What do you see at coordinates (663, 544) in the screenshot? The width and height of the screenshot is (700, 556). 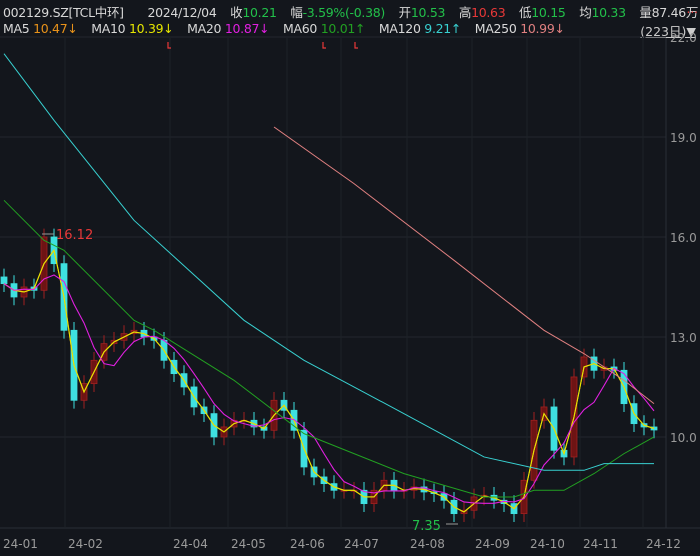 I see `x-tick-label: 24-12` at bounding box center [663, 544].